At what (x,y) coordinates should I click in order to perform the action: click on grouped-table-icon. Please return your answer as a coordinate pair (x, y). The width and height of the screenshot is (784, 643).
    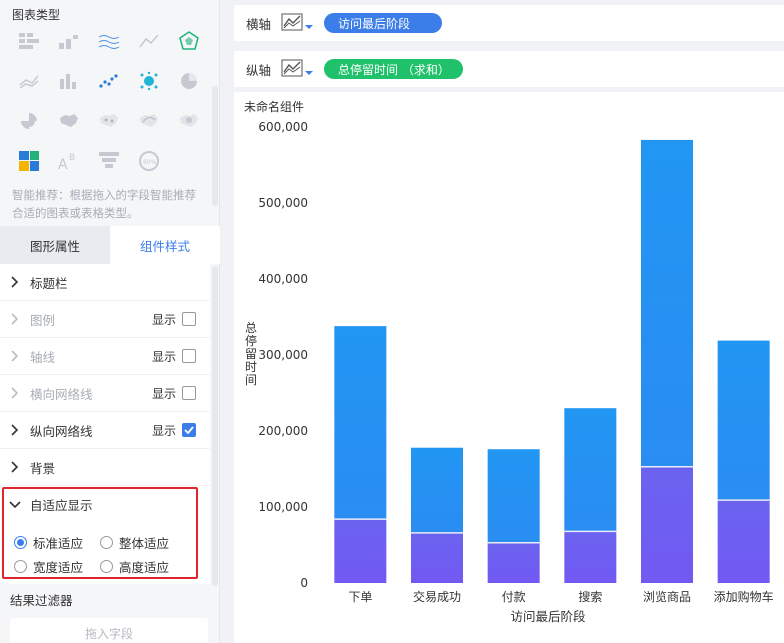
    Looking at the image, I should click on (69, 41).